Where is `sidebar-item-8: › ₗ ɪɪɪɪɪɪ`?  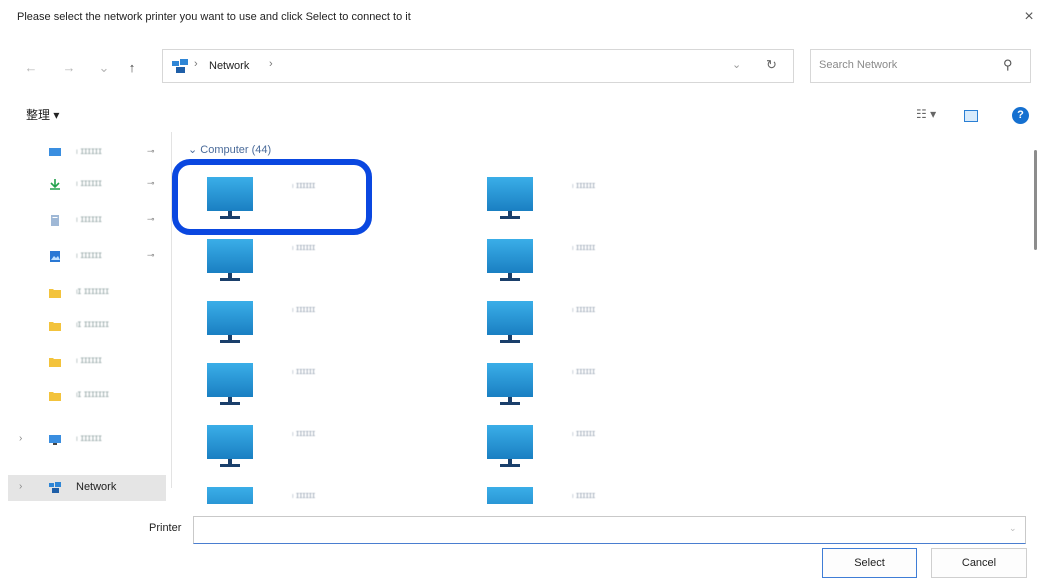
sidebar-item-8: › ₗ ɪɪɪɪɪɪ is located at coordinates (87, 440).